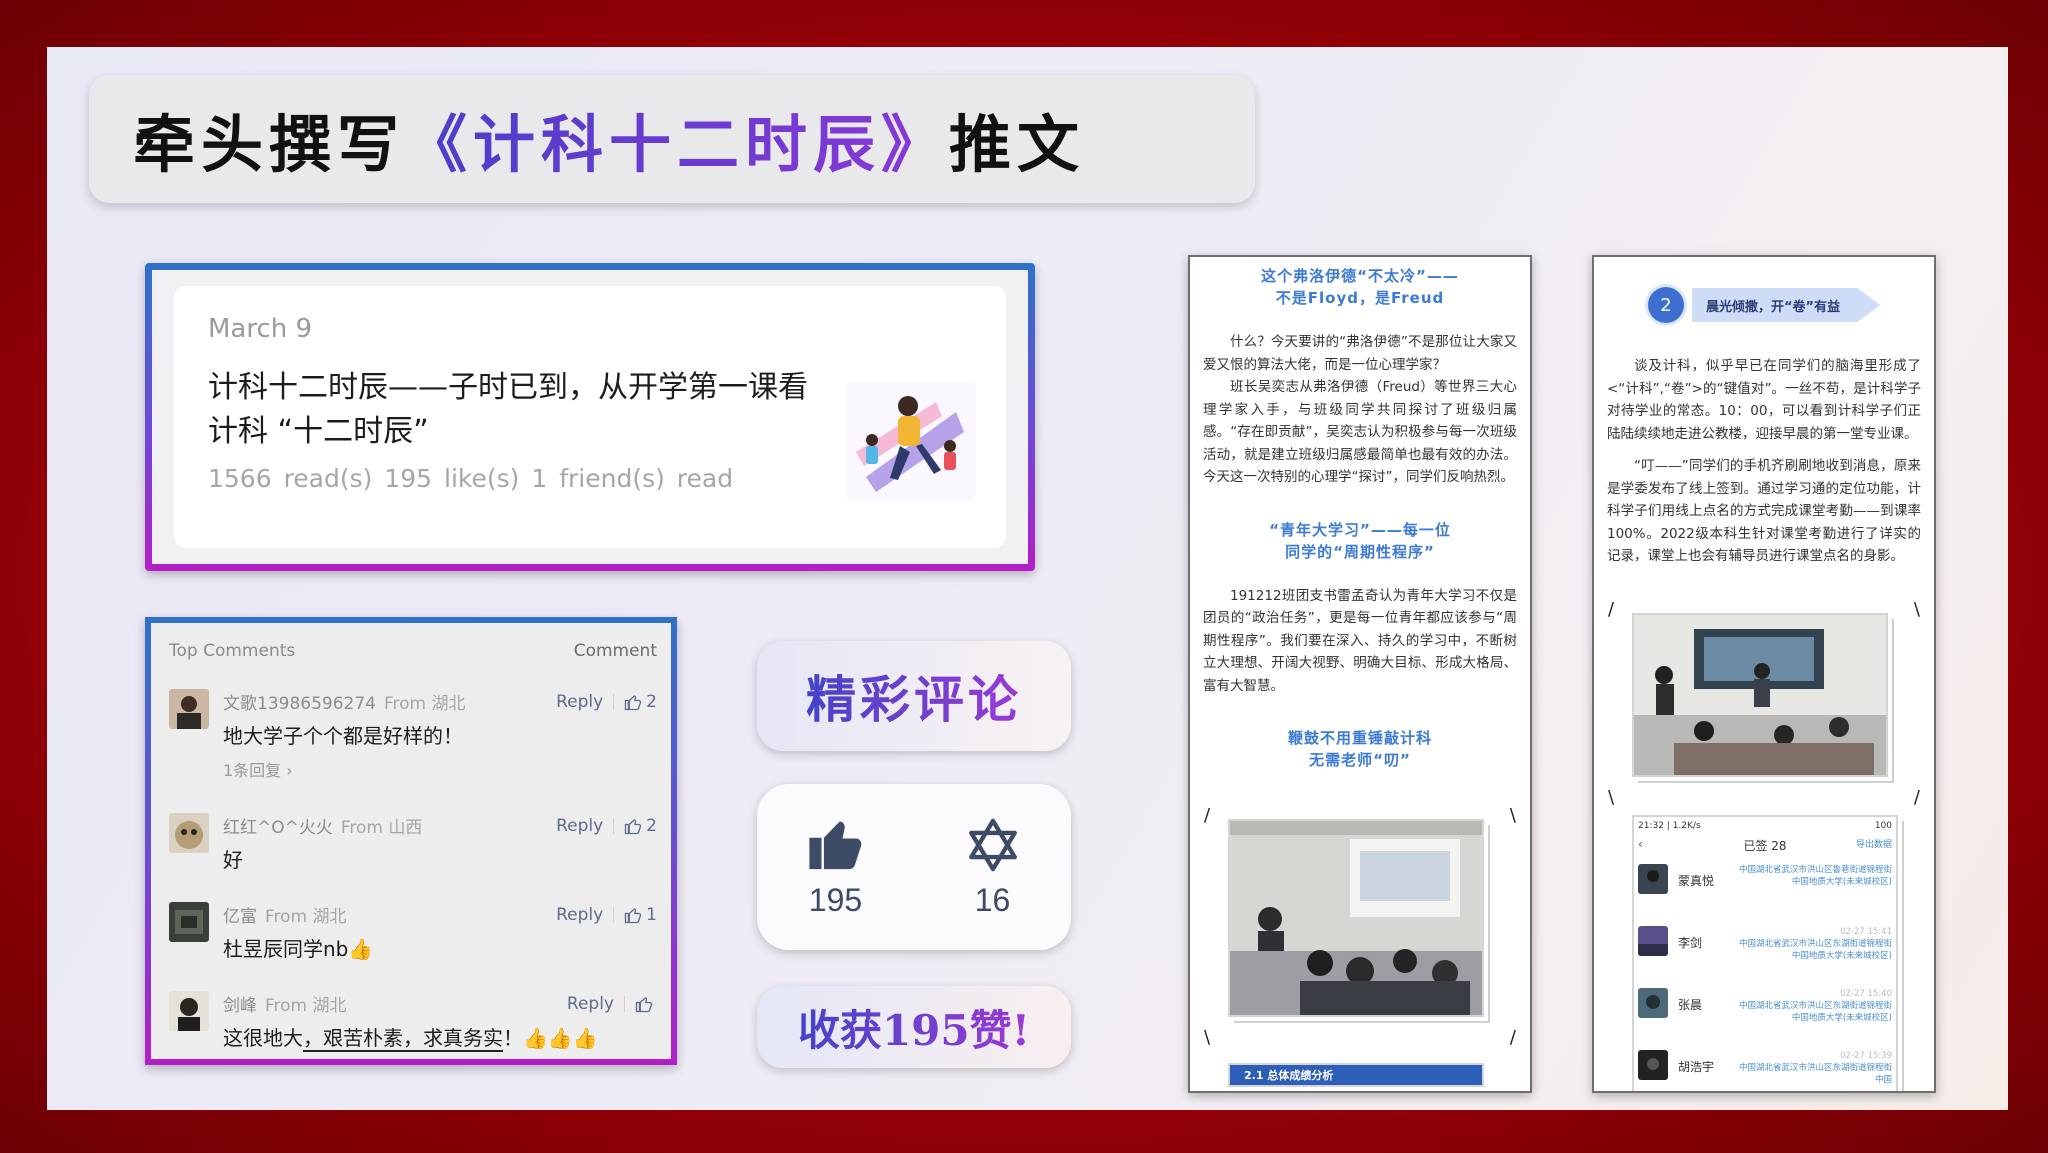 This screenshot has width=2048, height=1153. What do you see at coordinates (1360, 298) in the screenshot?
I see `heading-line: 不是Floyd，是Freud` at bounding box center [1360, 298].